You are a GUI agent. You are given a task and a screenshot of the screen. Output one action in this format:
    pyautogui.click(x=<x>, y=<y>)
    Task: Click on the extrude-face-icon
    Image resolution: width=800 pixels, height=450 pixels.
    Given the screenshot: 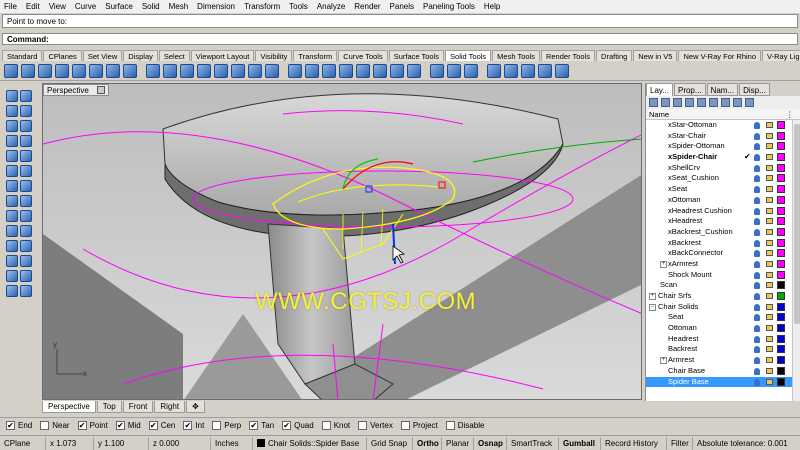 What is the action you would take?
    pyautogui.click(x=204, y=70)
    